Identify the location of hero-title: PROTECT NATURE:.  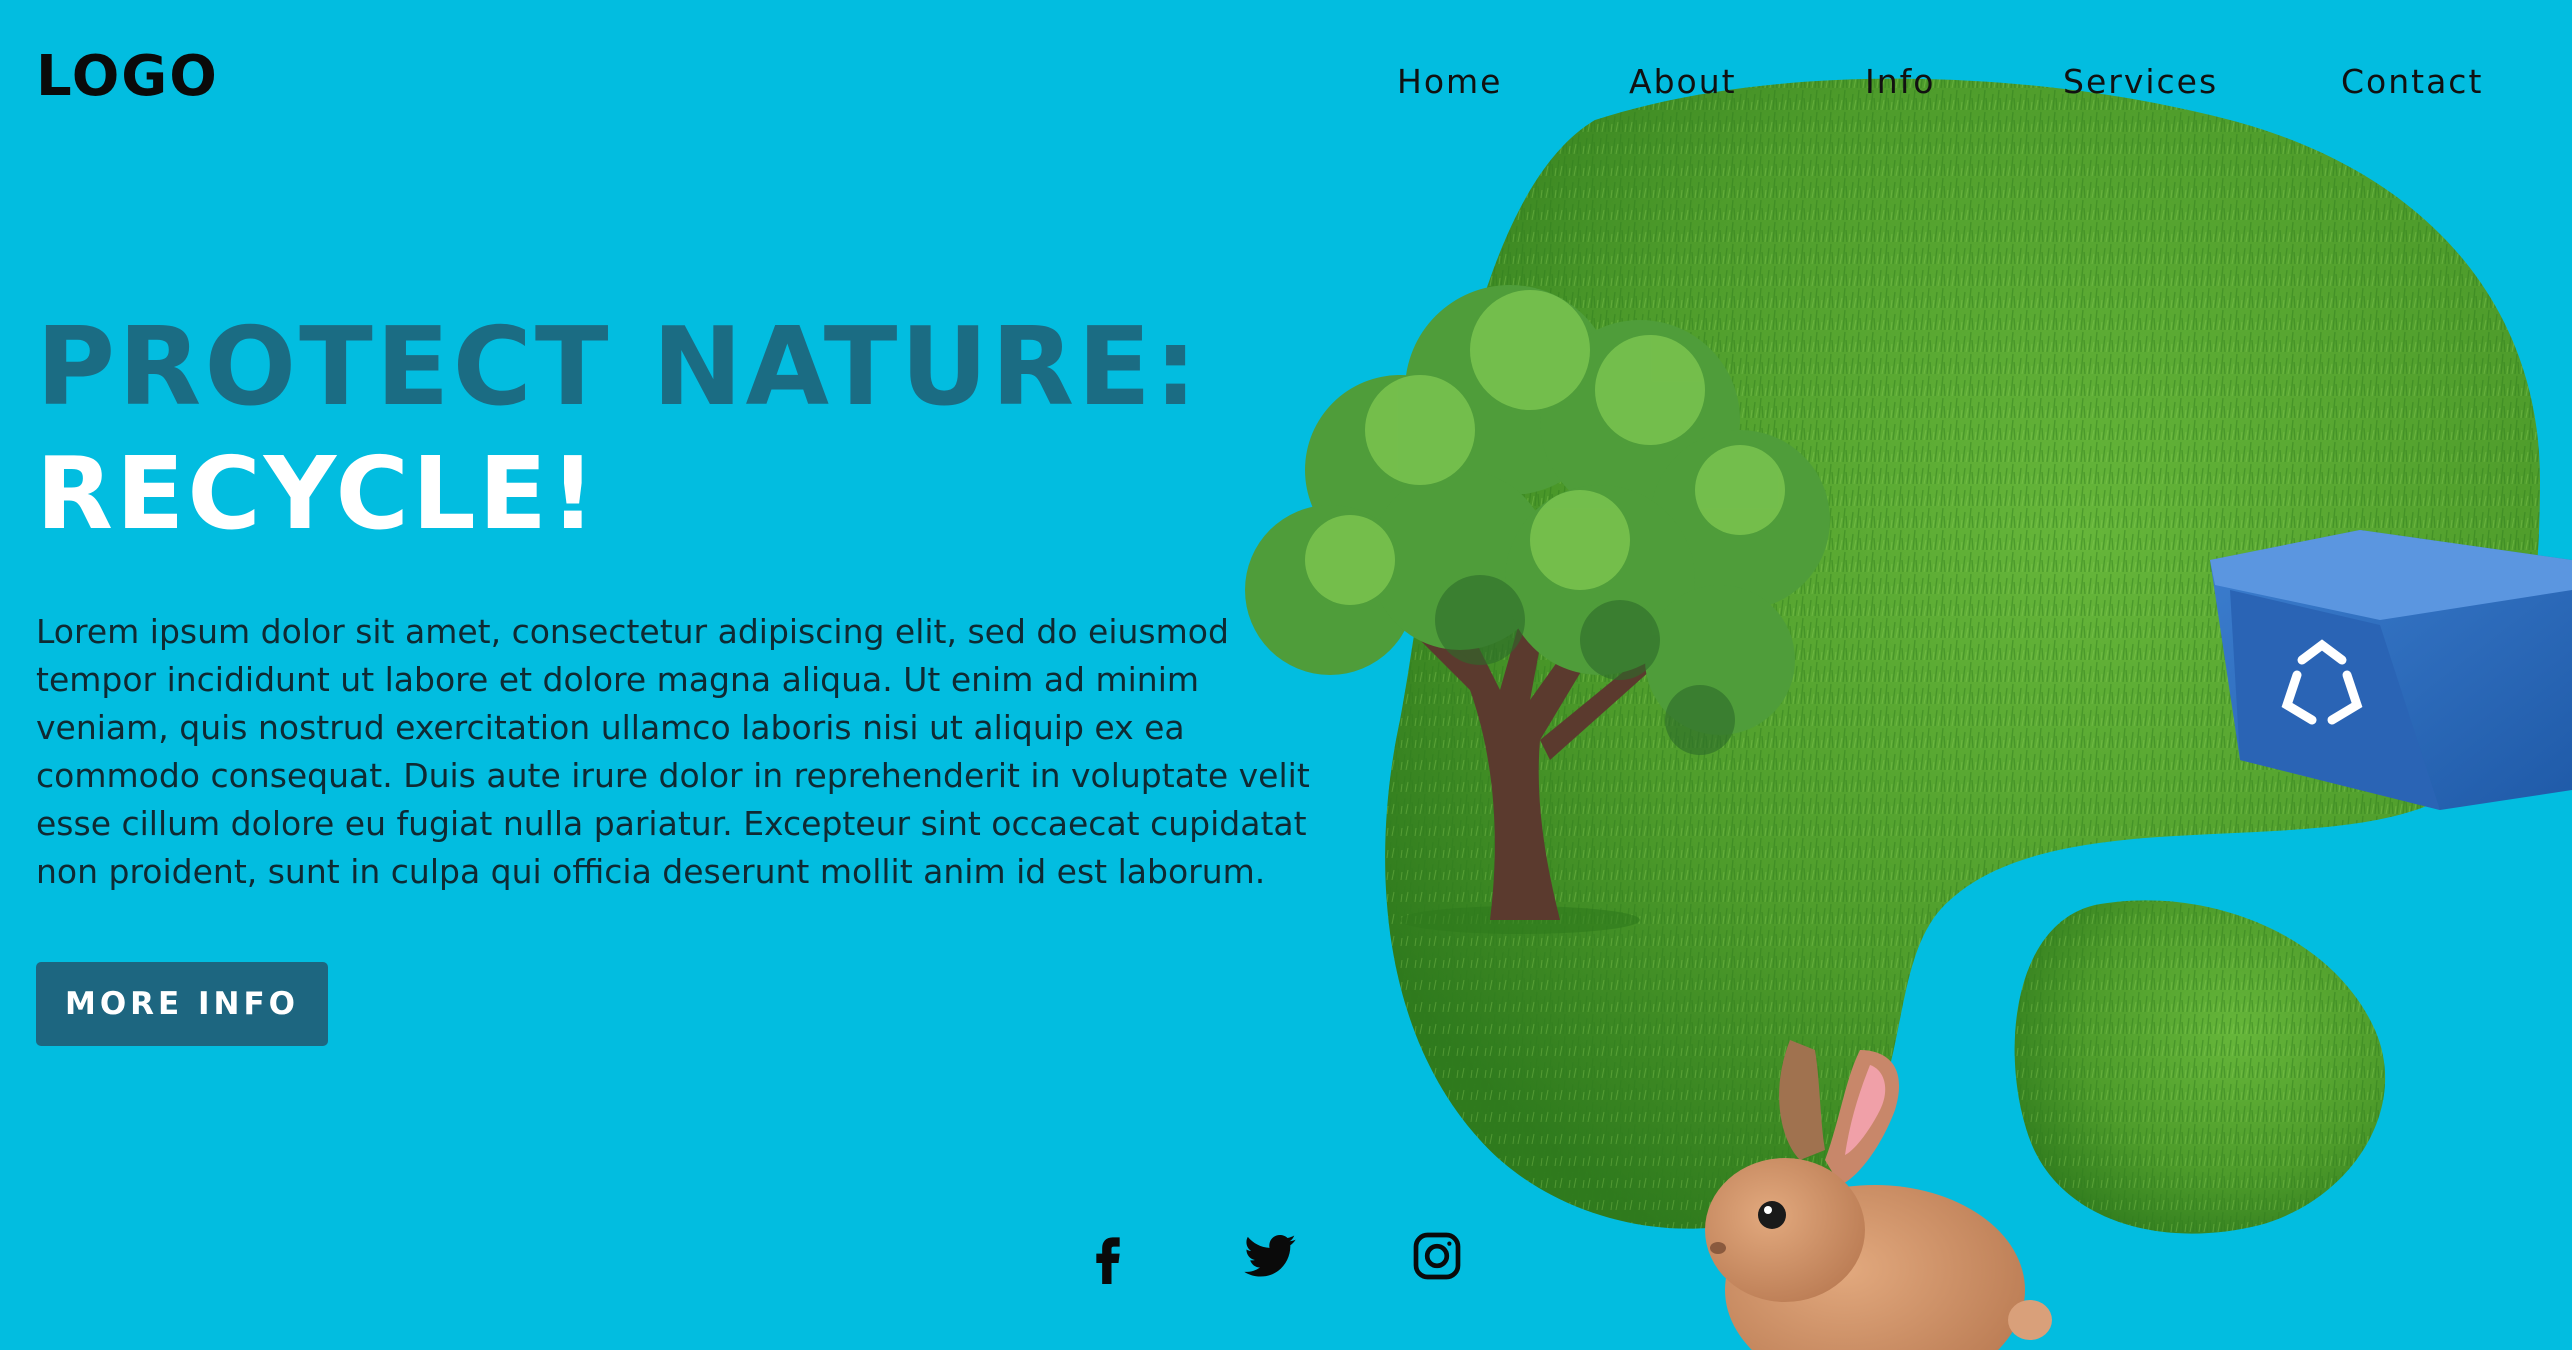
(618, 367).